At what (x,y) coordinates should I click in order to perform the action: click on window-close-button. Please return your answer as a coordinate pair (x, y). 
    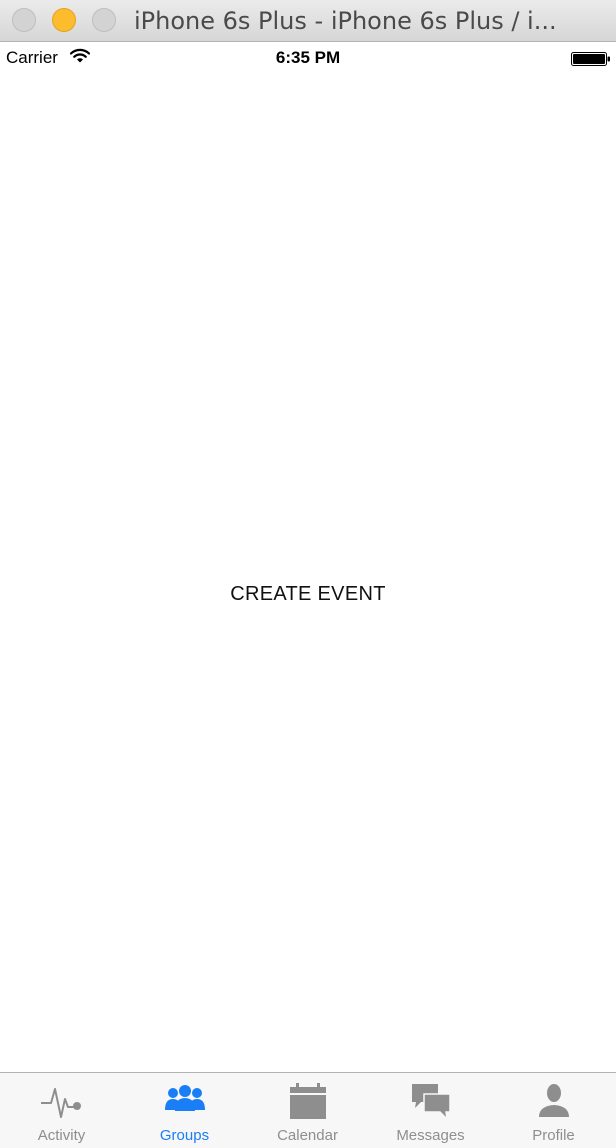
    Looking at the image, I should click on (24, 20).